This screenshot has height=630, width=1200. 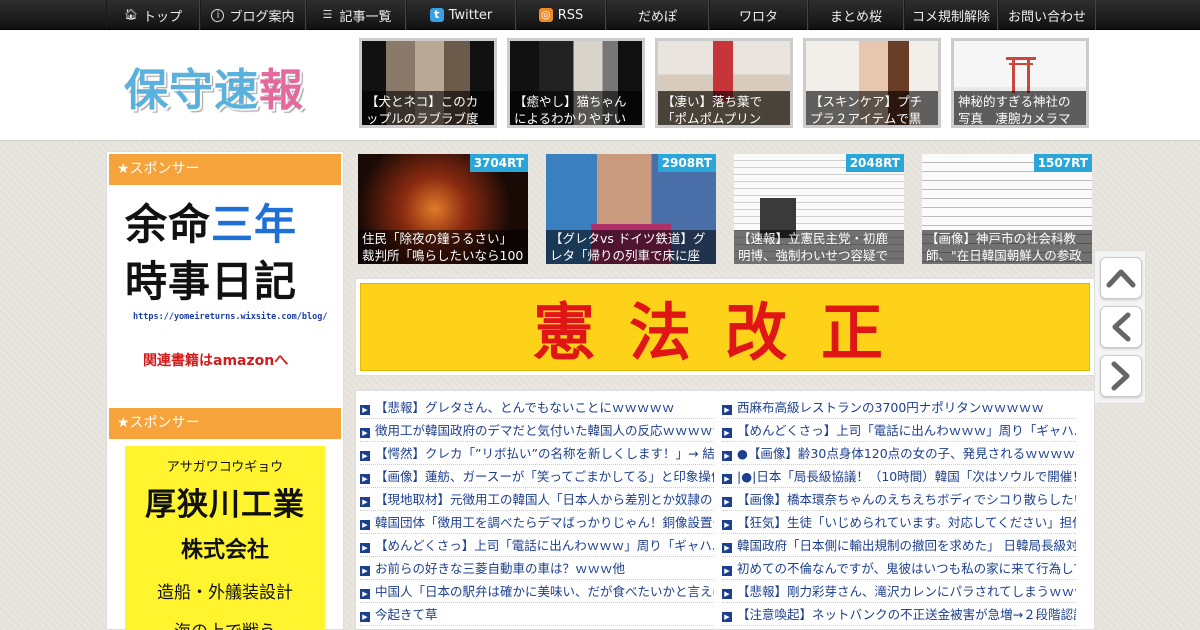 What do you see at coordinates (537, 614) in the screenshot?
I see `article-link: ▶ 今起きて草` at bounding box center [537, 614].